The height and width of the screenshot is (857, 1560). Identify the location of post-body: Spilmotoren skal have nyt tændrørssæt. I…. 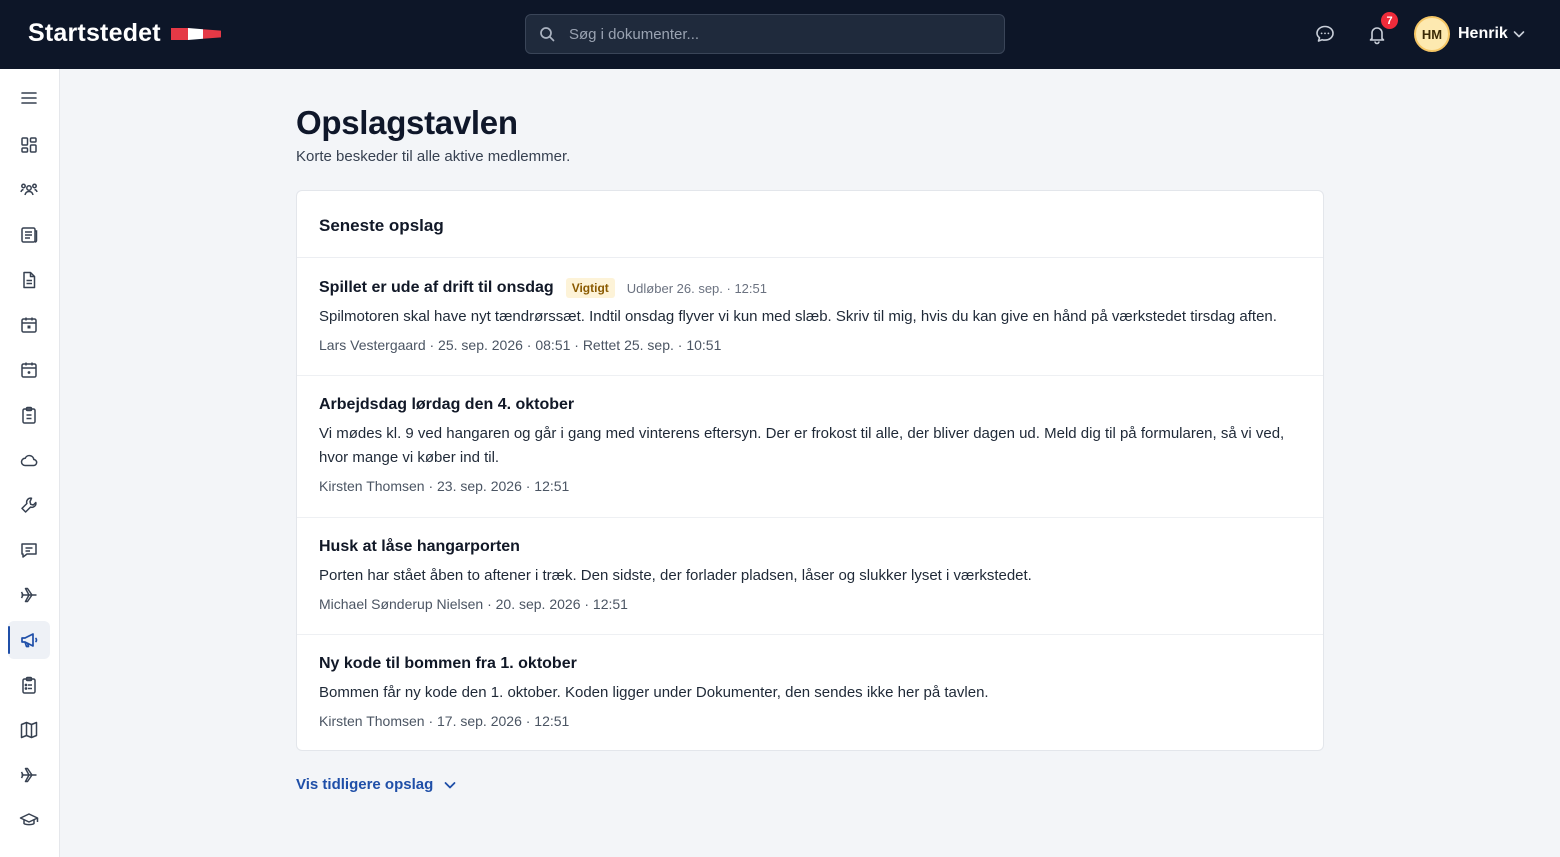
(798, 316).